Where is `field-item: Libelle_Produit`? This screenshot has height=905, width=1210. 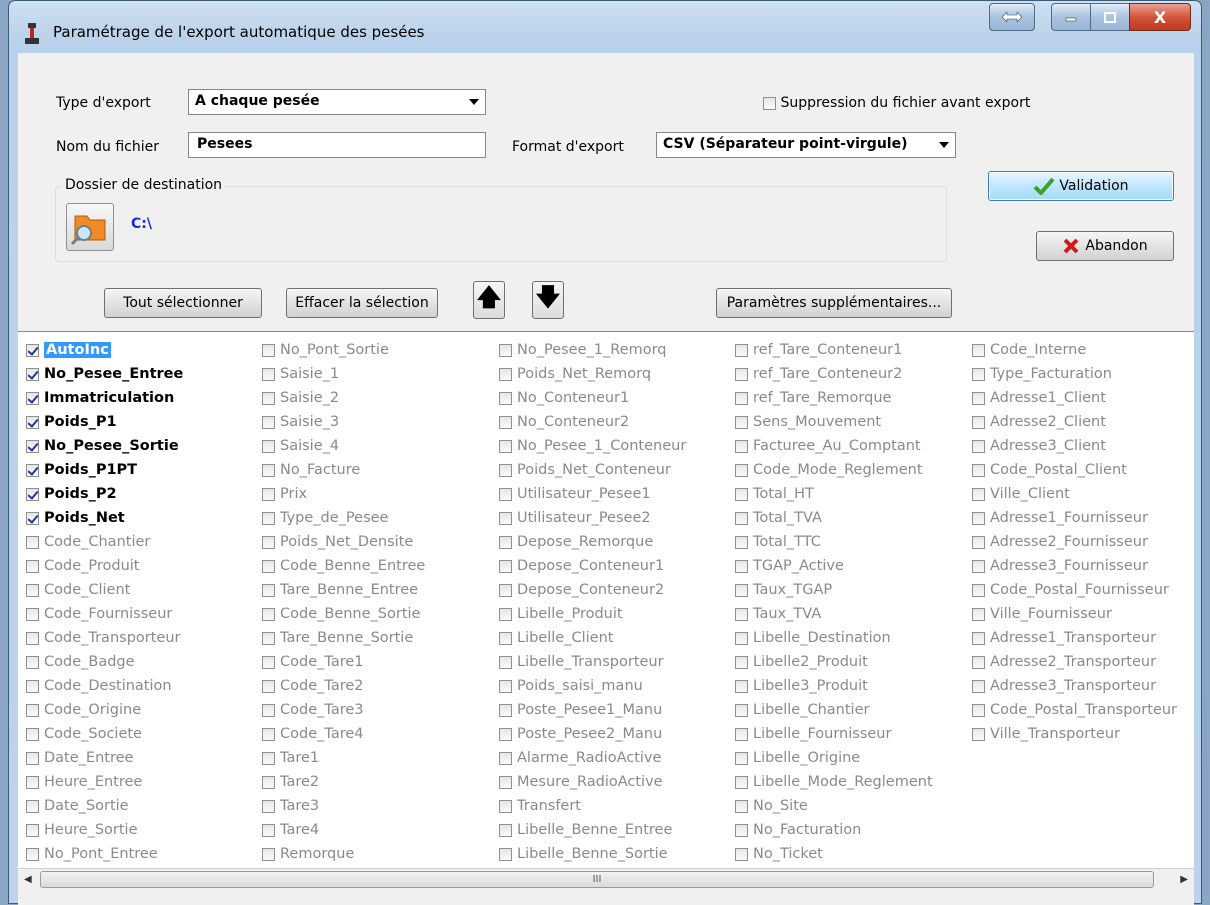
field-item: Libelle_Produit is located at coordinates (592, 614).